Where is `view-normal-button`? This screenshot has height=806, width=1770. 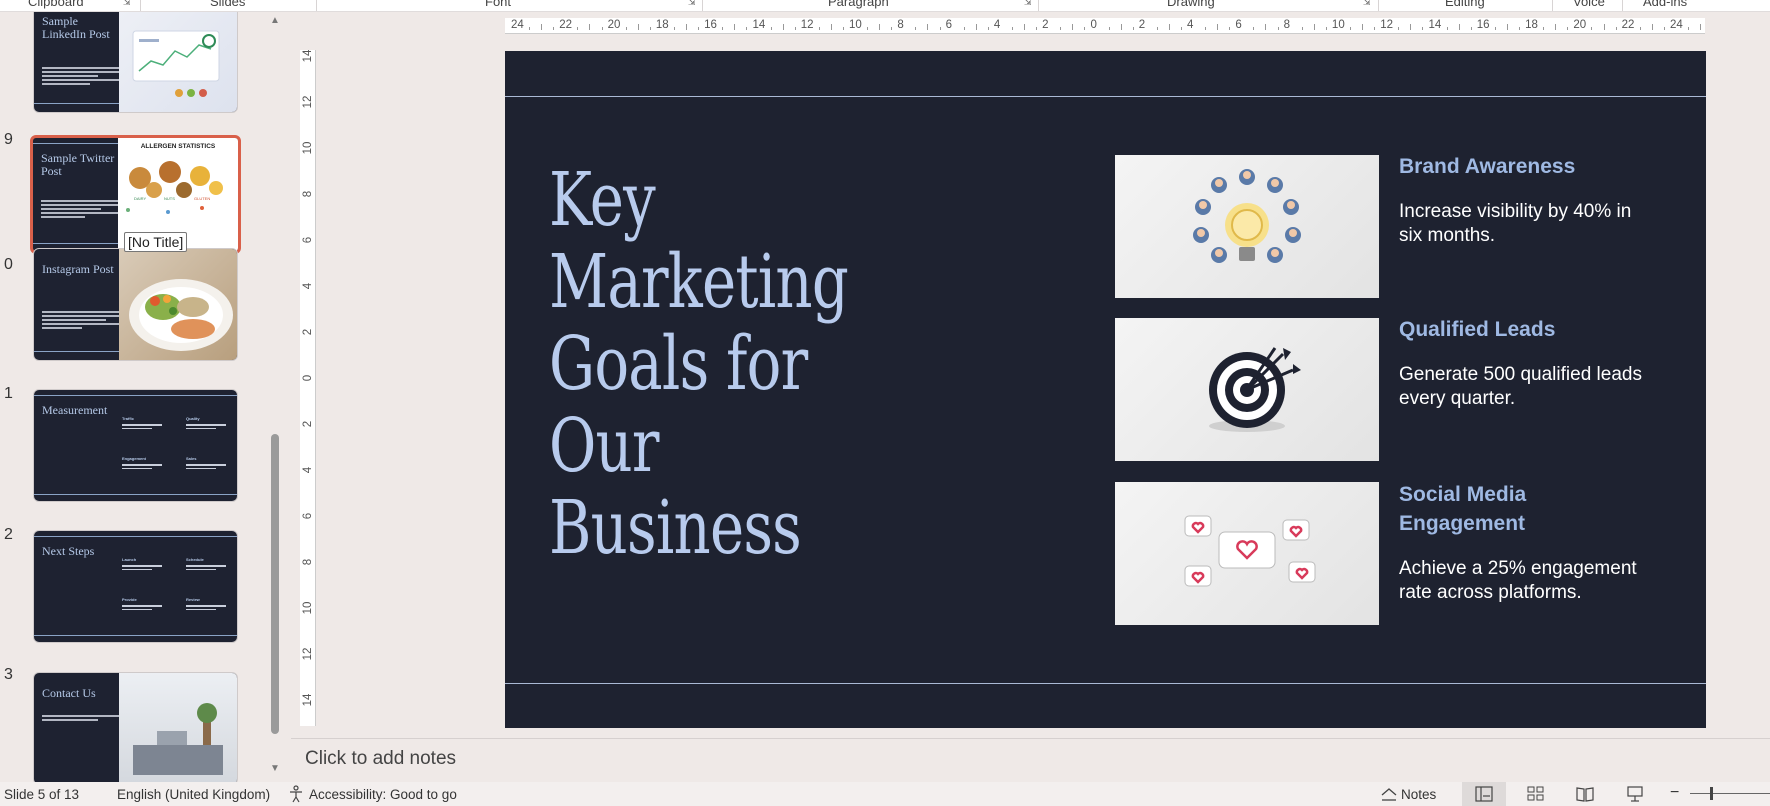 view-normal-button is located at coordinates (1484, 794).